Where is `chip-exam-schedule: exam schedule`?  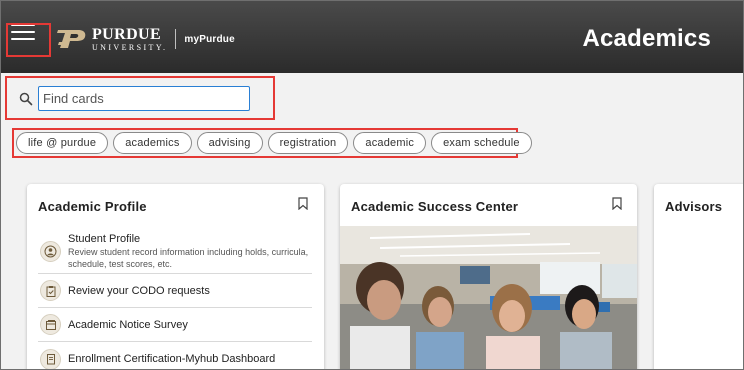
chip-exam-schedule: exam schedule is located at coordinates (481, 143).